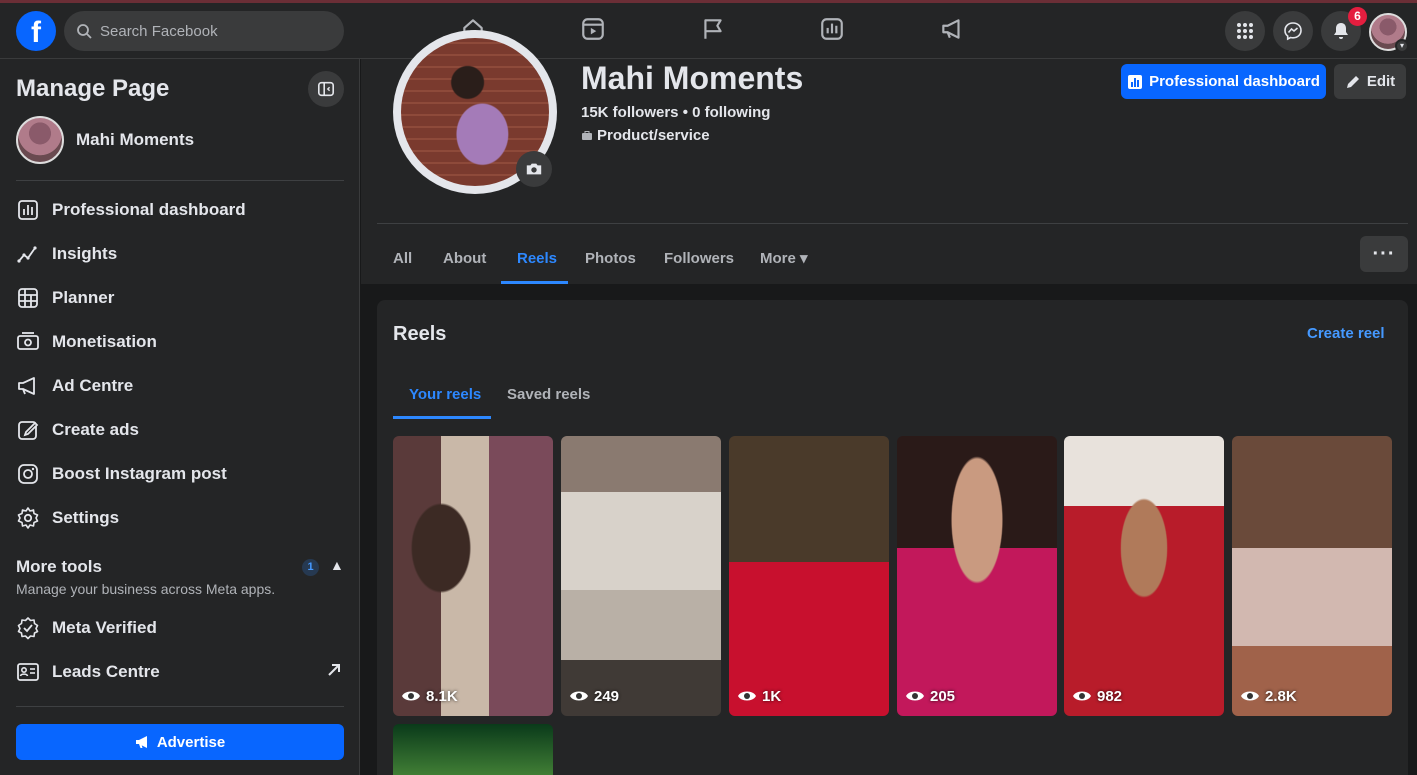 Image resolution: width=1417 pixels, height=775 pixels. I want to click on sidebar-item-leads-centre: Leads Centre, so click(180, 672).